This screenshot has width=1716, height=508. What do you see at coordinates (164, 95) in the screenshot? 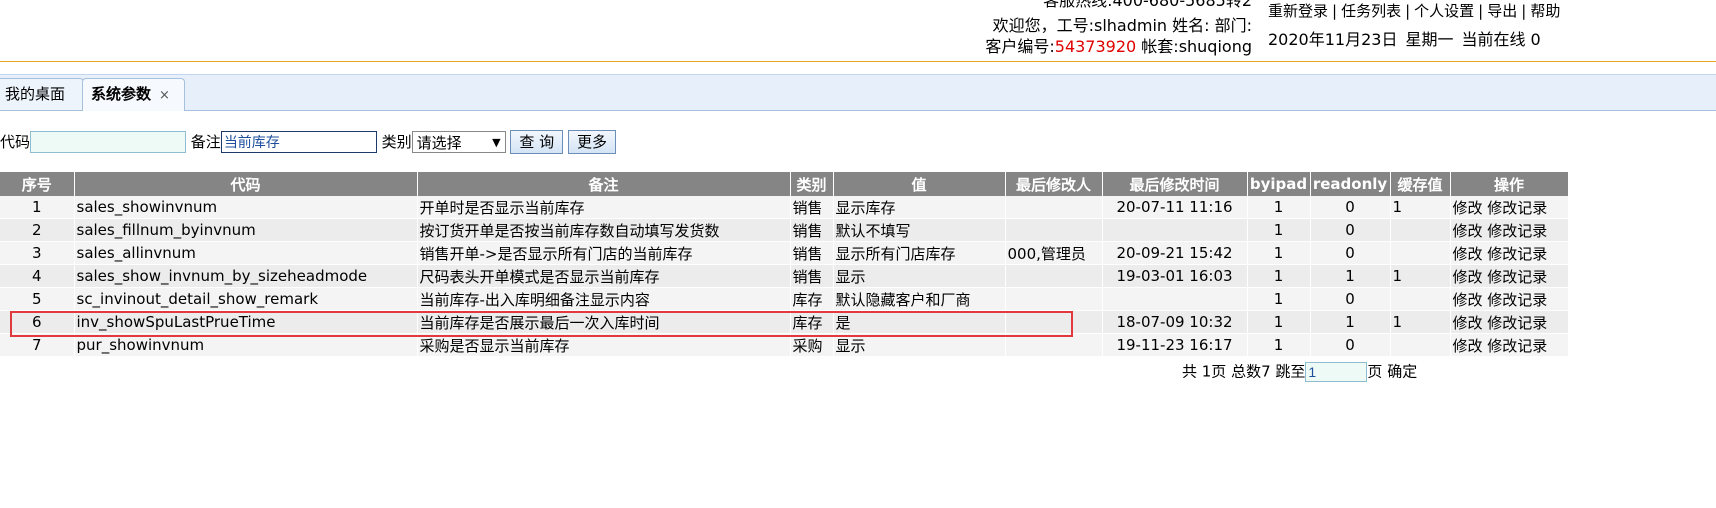
I see `close-icon: ×` at bounding box center [164, 95].